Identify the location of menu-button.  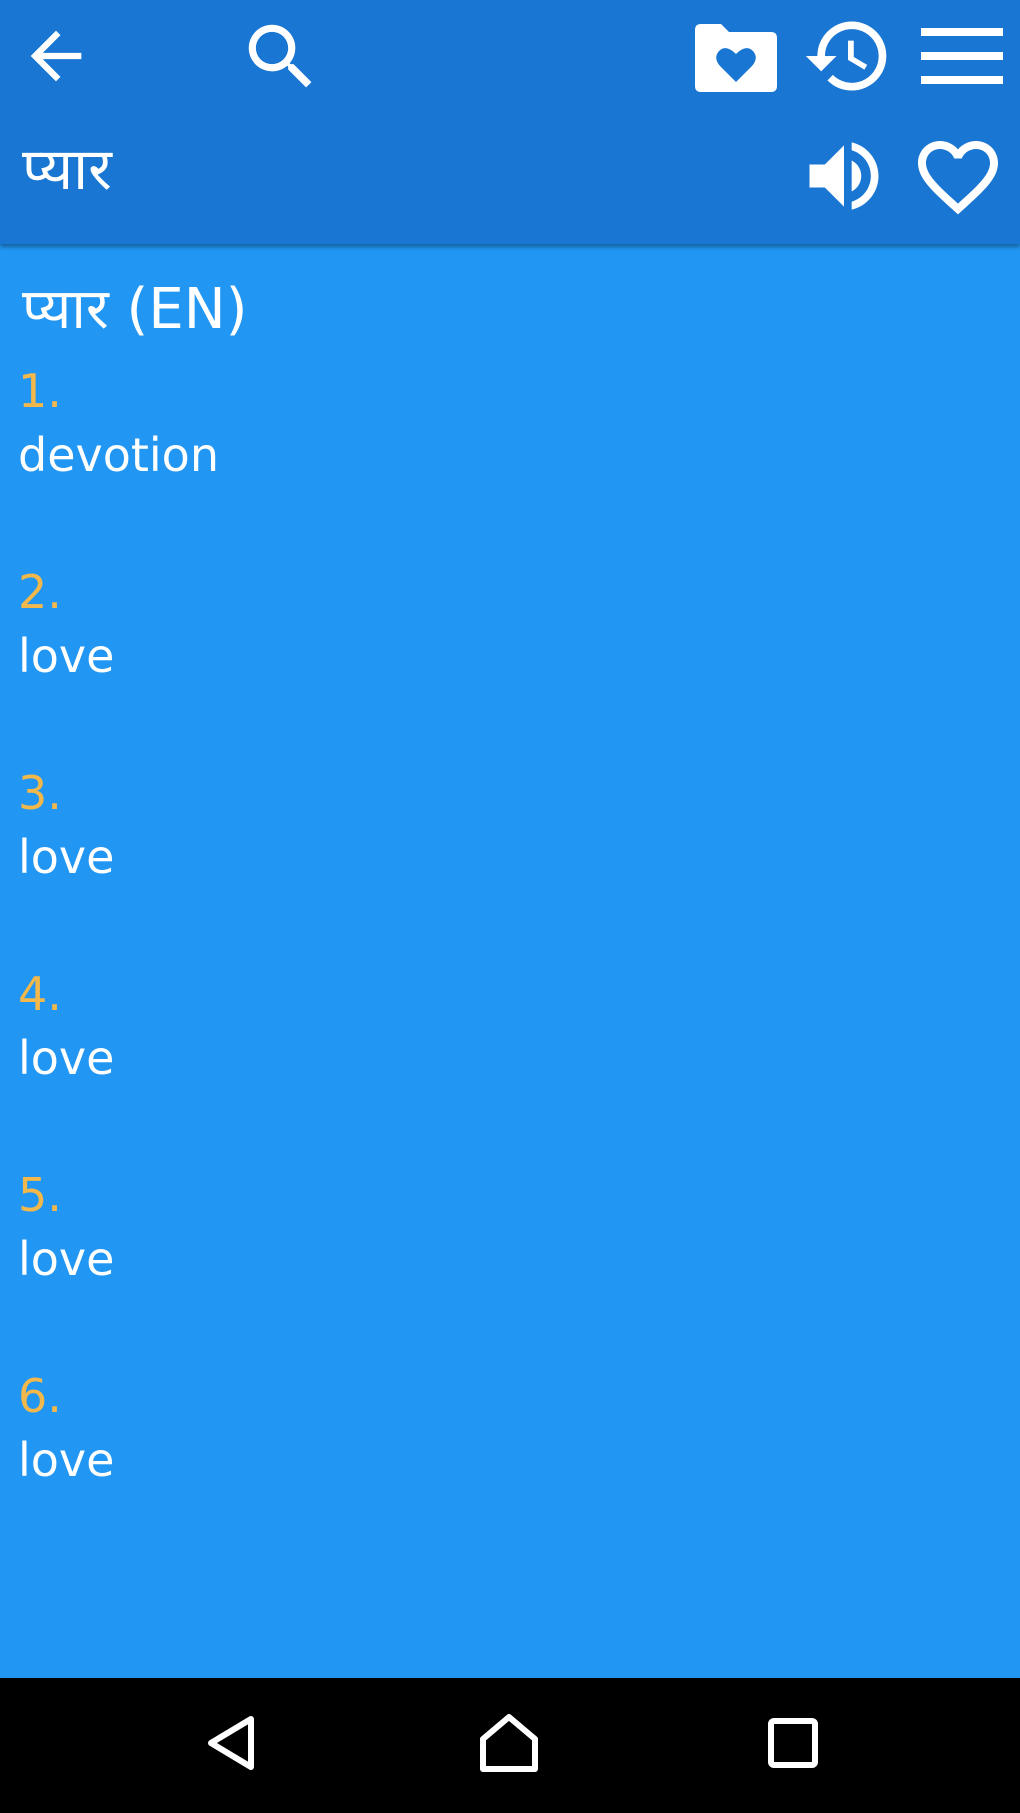
(962, 56).